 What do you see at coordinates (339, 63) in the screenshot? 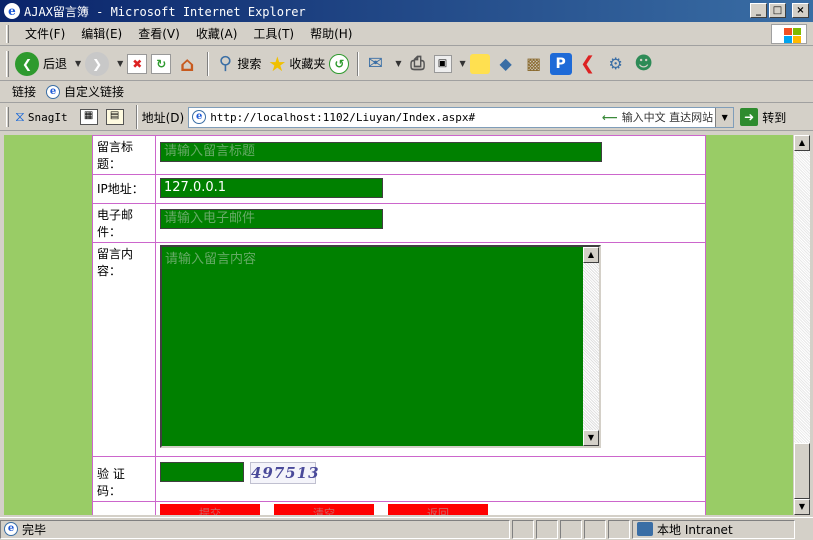
I see `history-button: ↺` at bounding box center [339, 63].